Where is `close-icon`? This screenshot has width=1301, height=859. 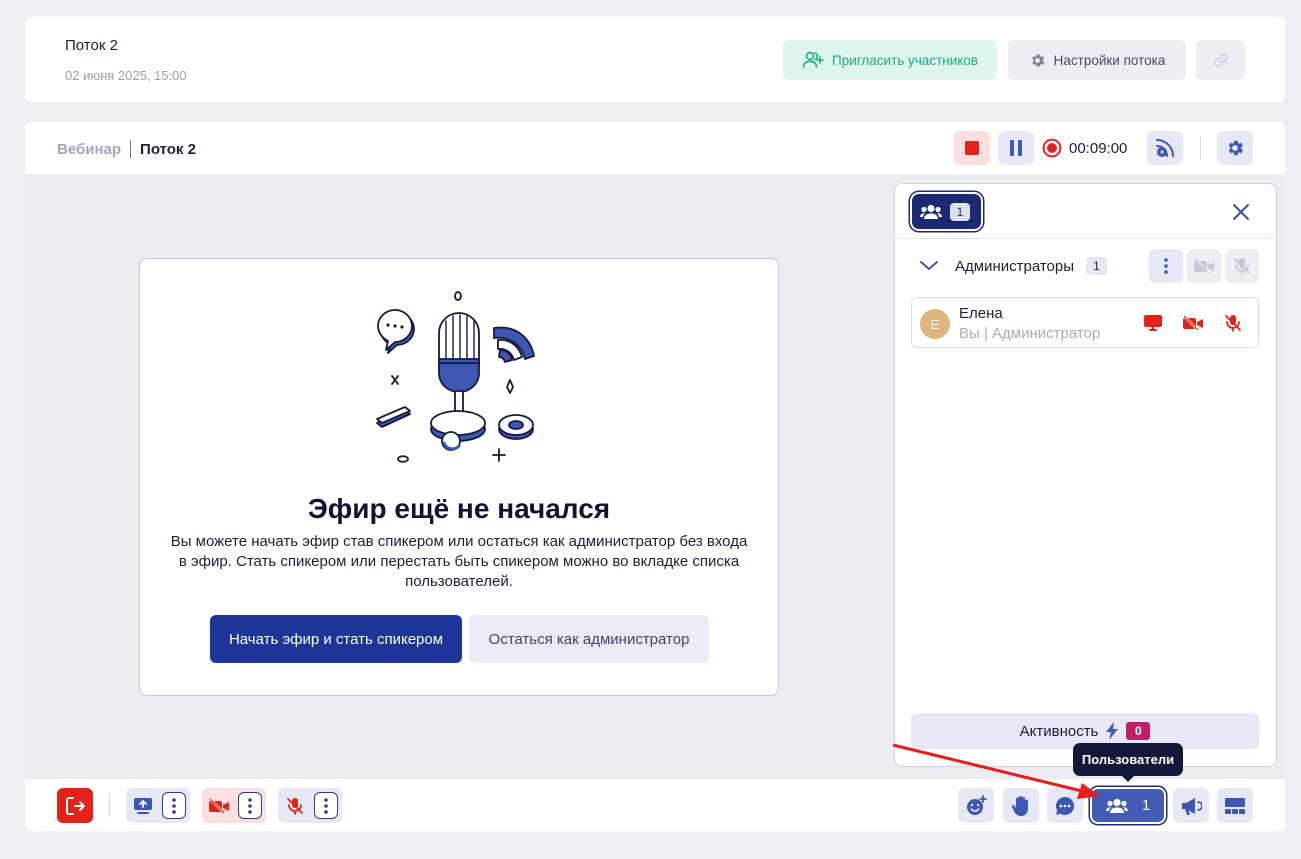
close-icon is located at coordinates (1241, 212).